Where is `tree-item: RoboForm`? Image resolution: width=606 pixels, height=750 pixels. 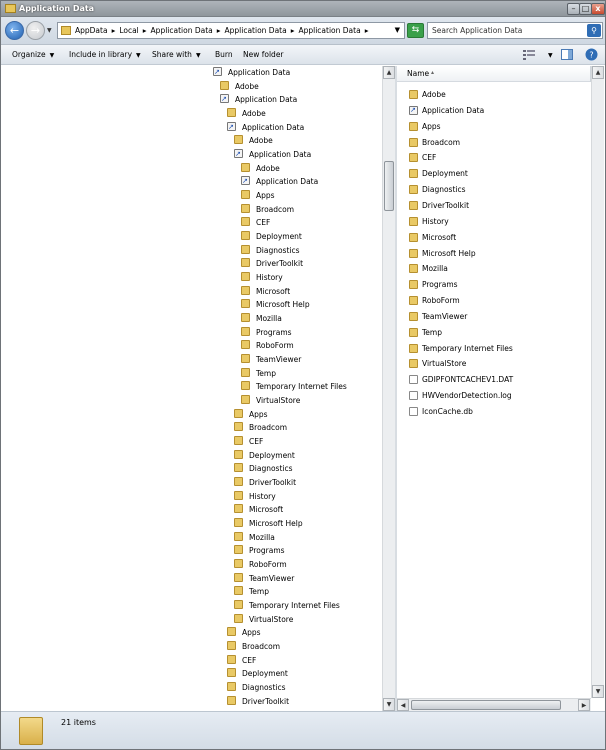
tree-item: RoboForm is located at coordinates (267, 346).